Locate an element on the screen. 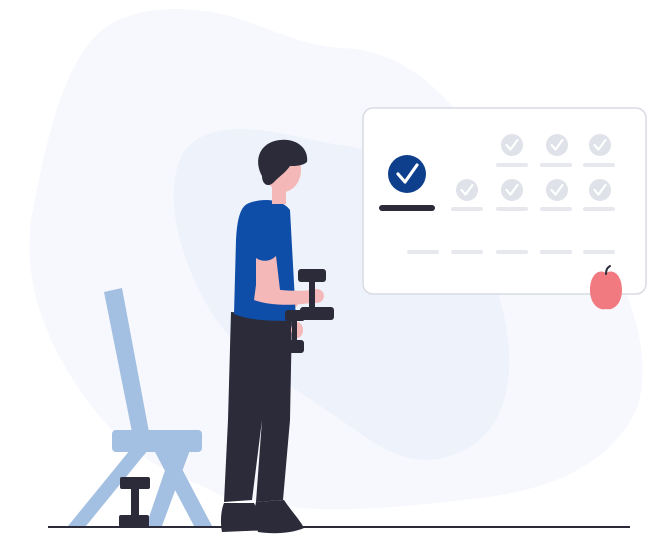  primary-underline is located at coordinates (407, 208).